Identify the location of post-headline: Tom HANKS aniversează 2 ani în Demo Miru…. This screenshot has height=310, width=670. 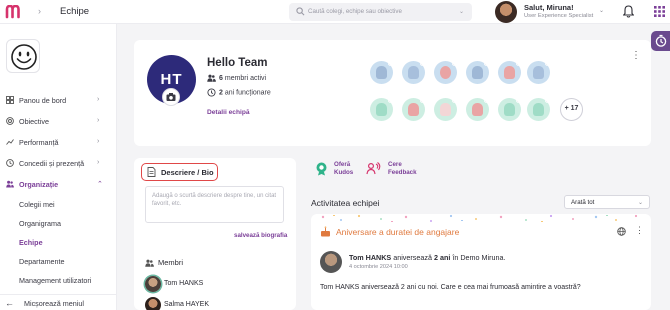
(427, 257).